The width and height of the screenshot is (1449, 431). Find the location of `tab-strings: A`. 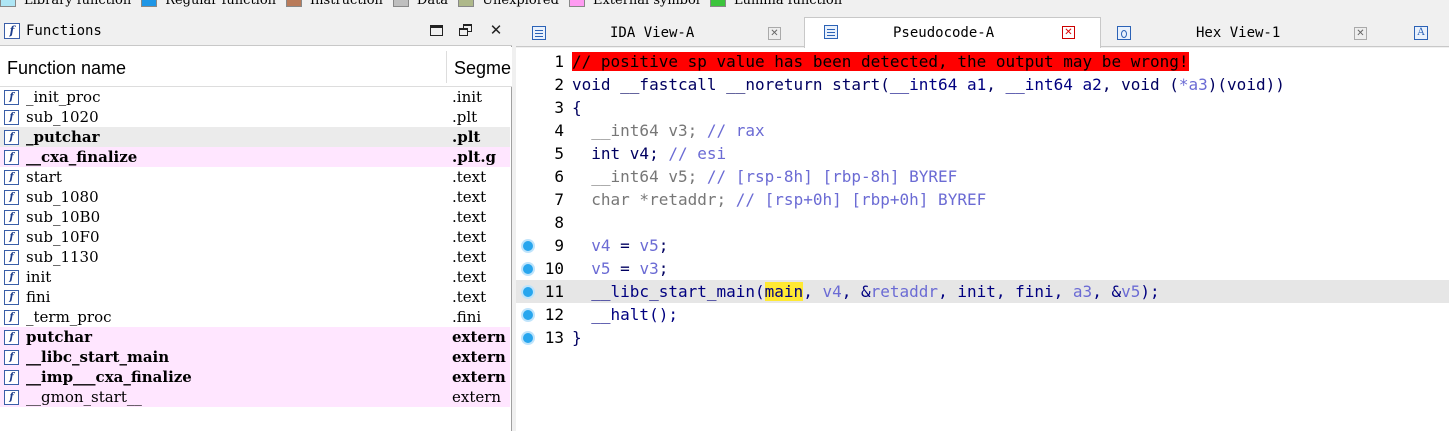

tab-strings: A is located at coordinates (1427, 33).